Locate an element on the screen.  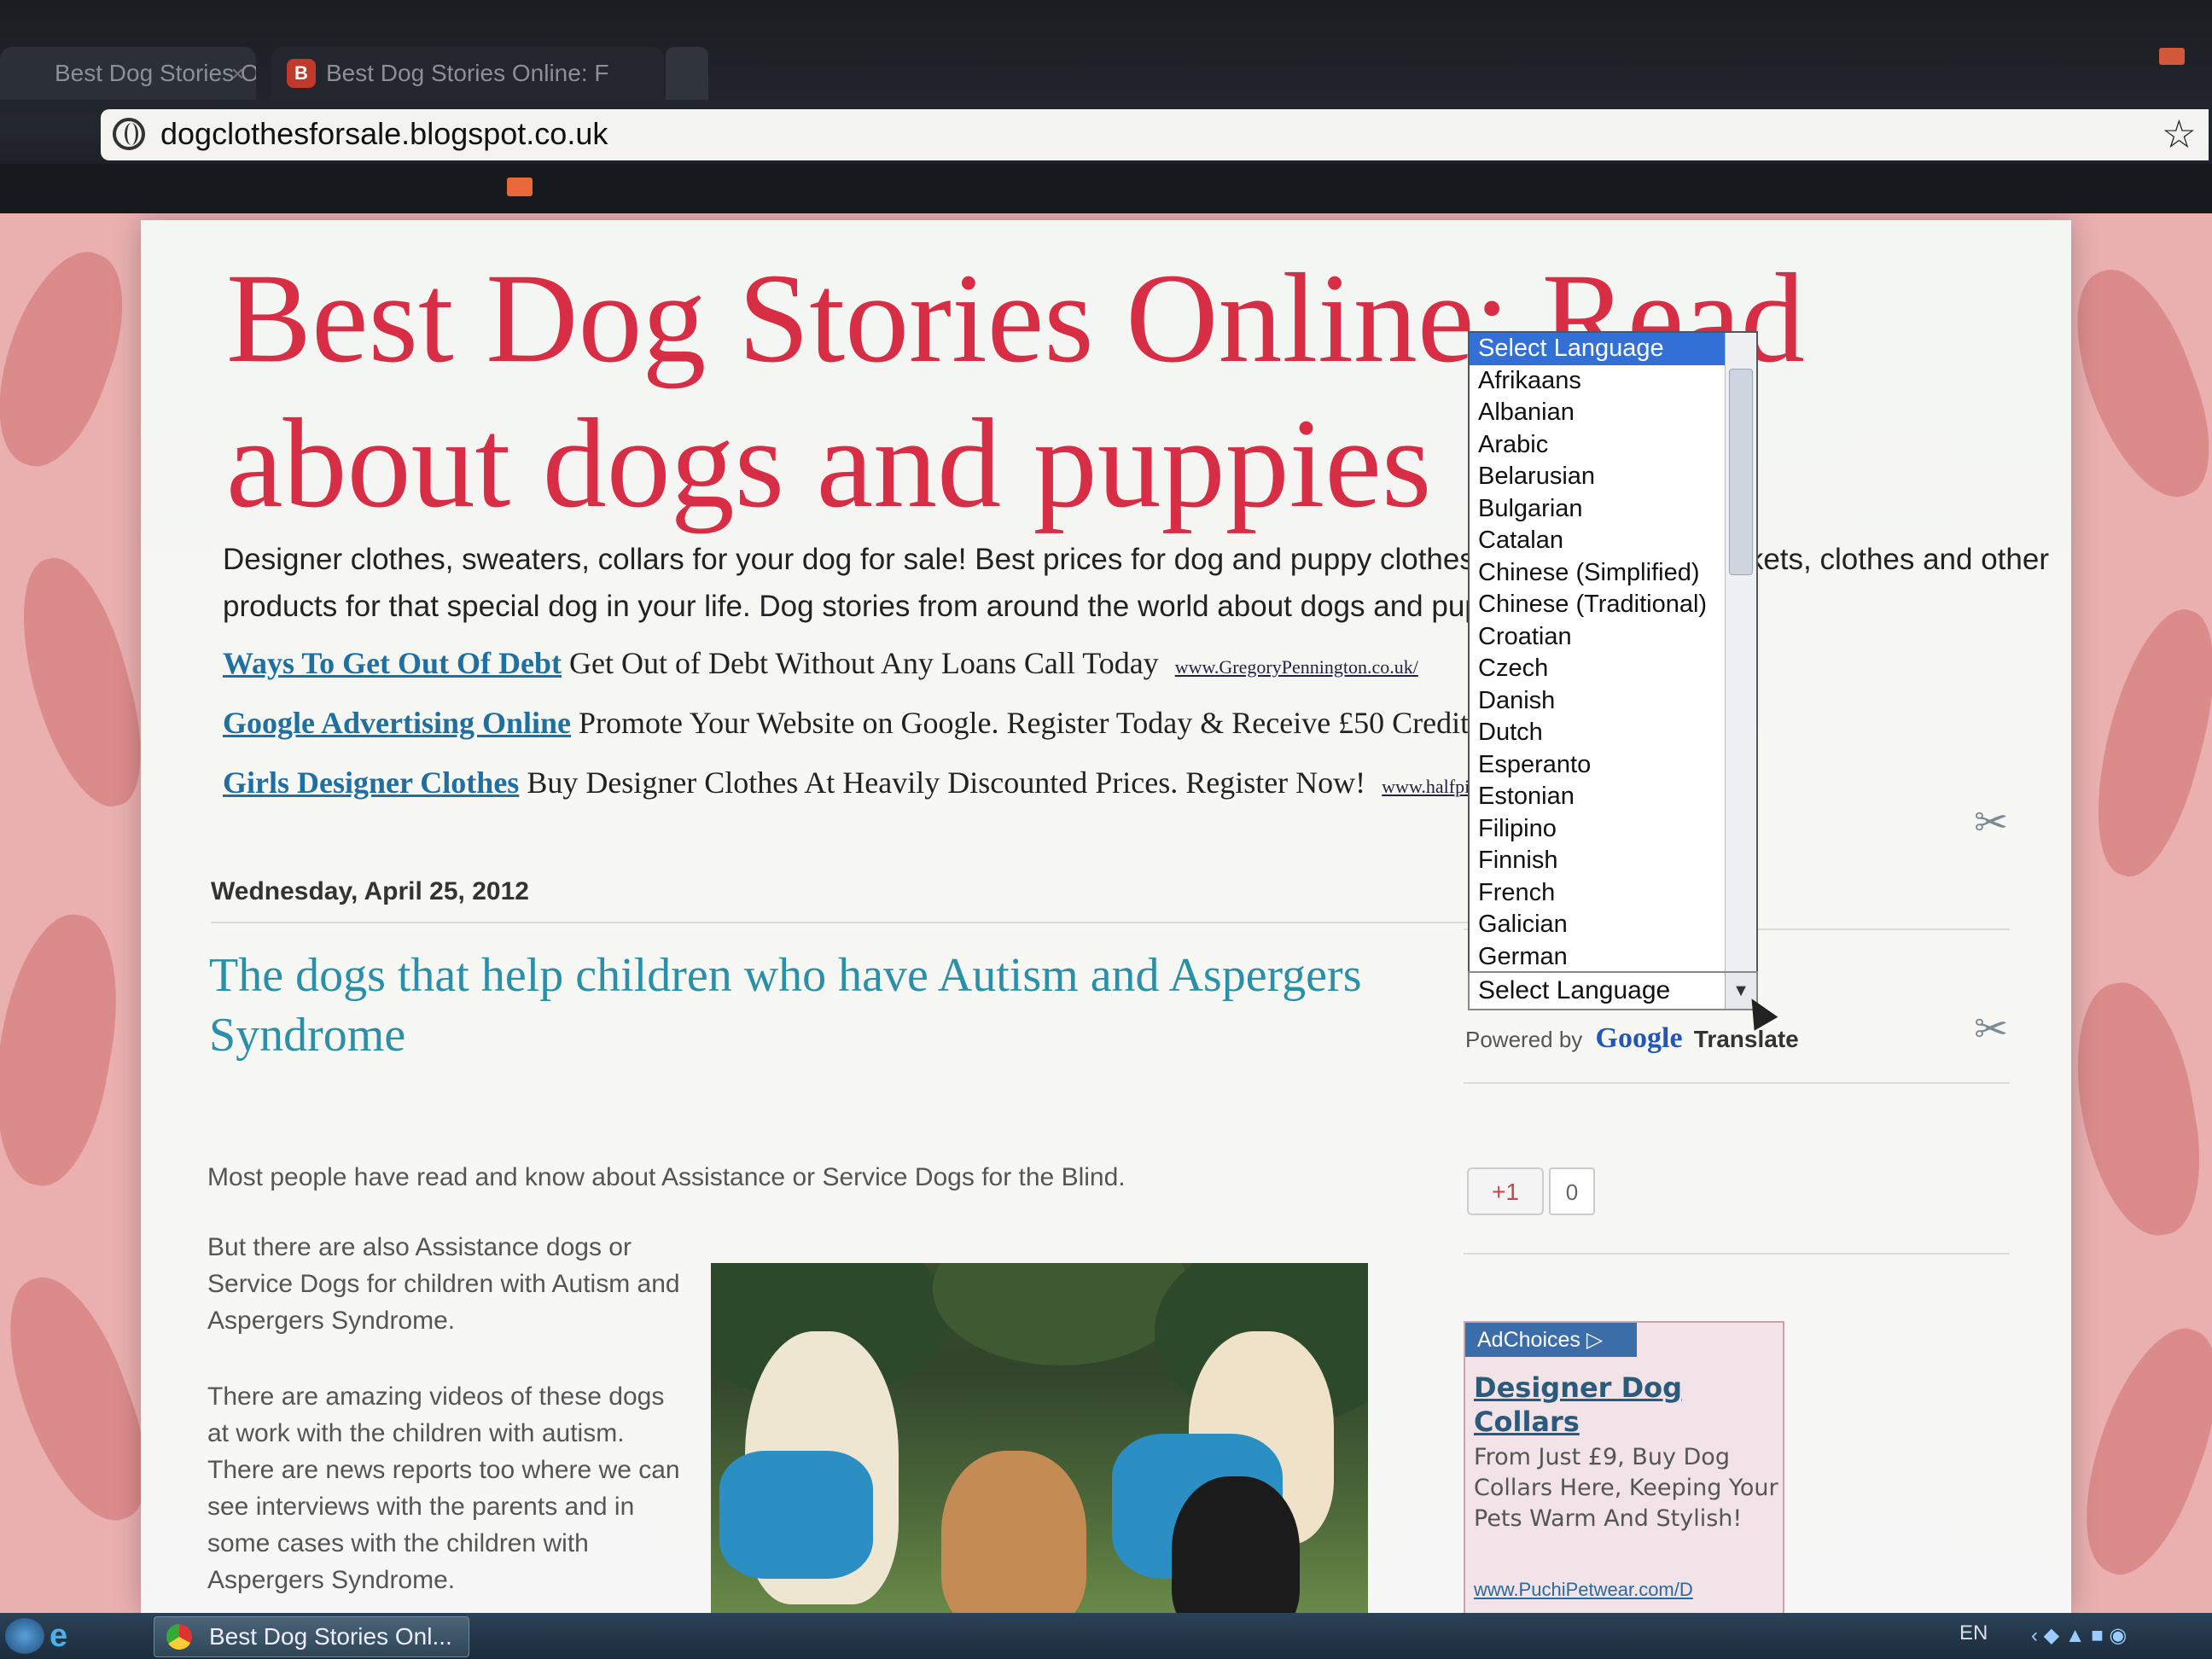
language-option: Dutch is located at coordinates (1613, 733).